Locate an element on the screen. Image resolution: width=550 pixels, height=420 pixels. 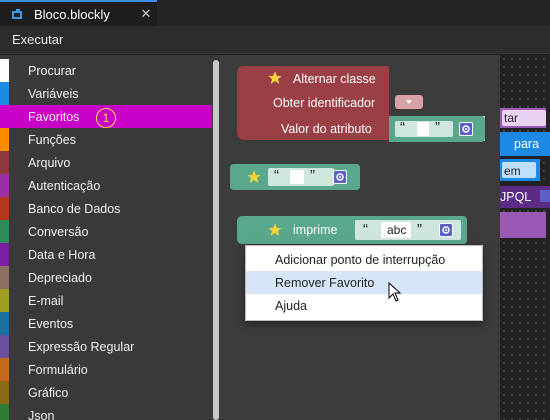
dropdown-field is located at coordinates (409, 102).